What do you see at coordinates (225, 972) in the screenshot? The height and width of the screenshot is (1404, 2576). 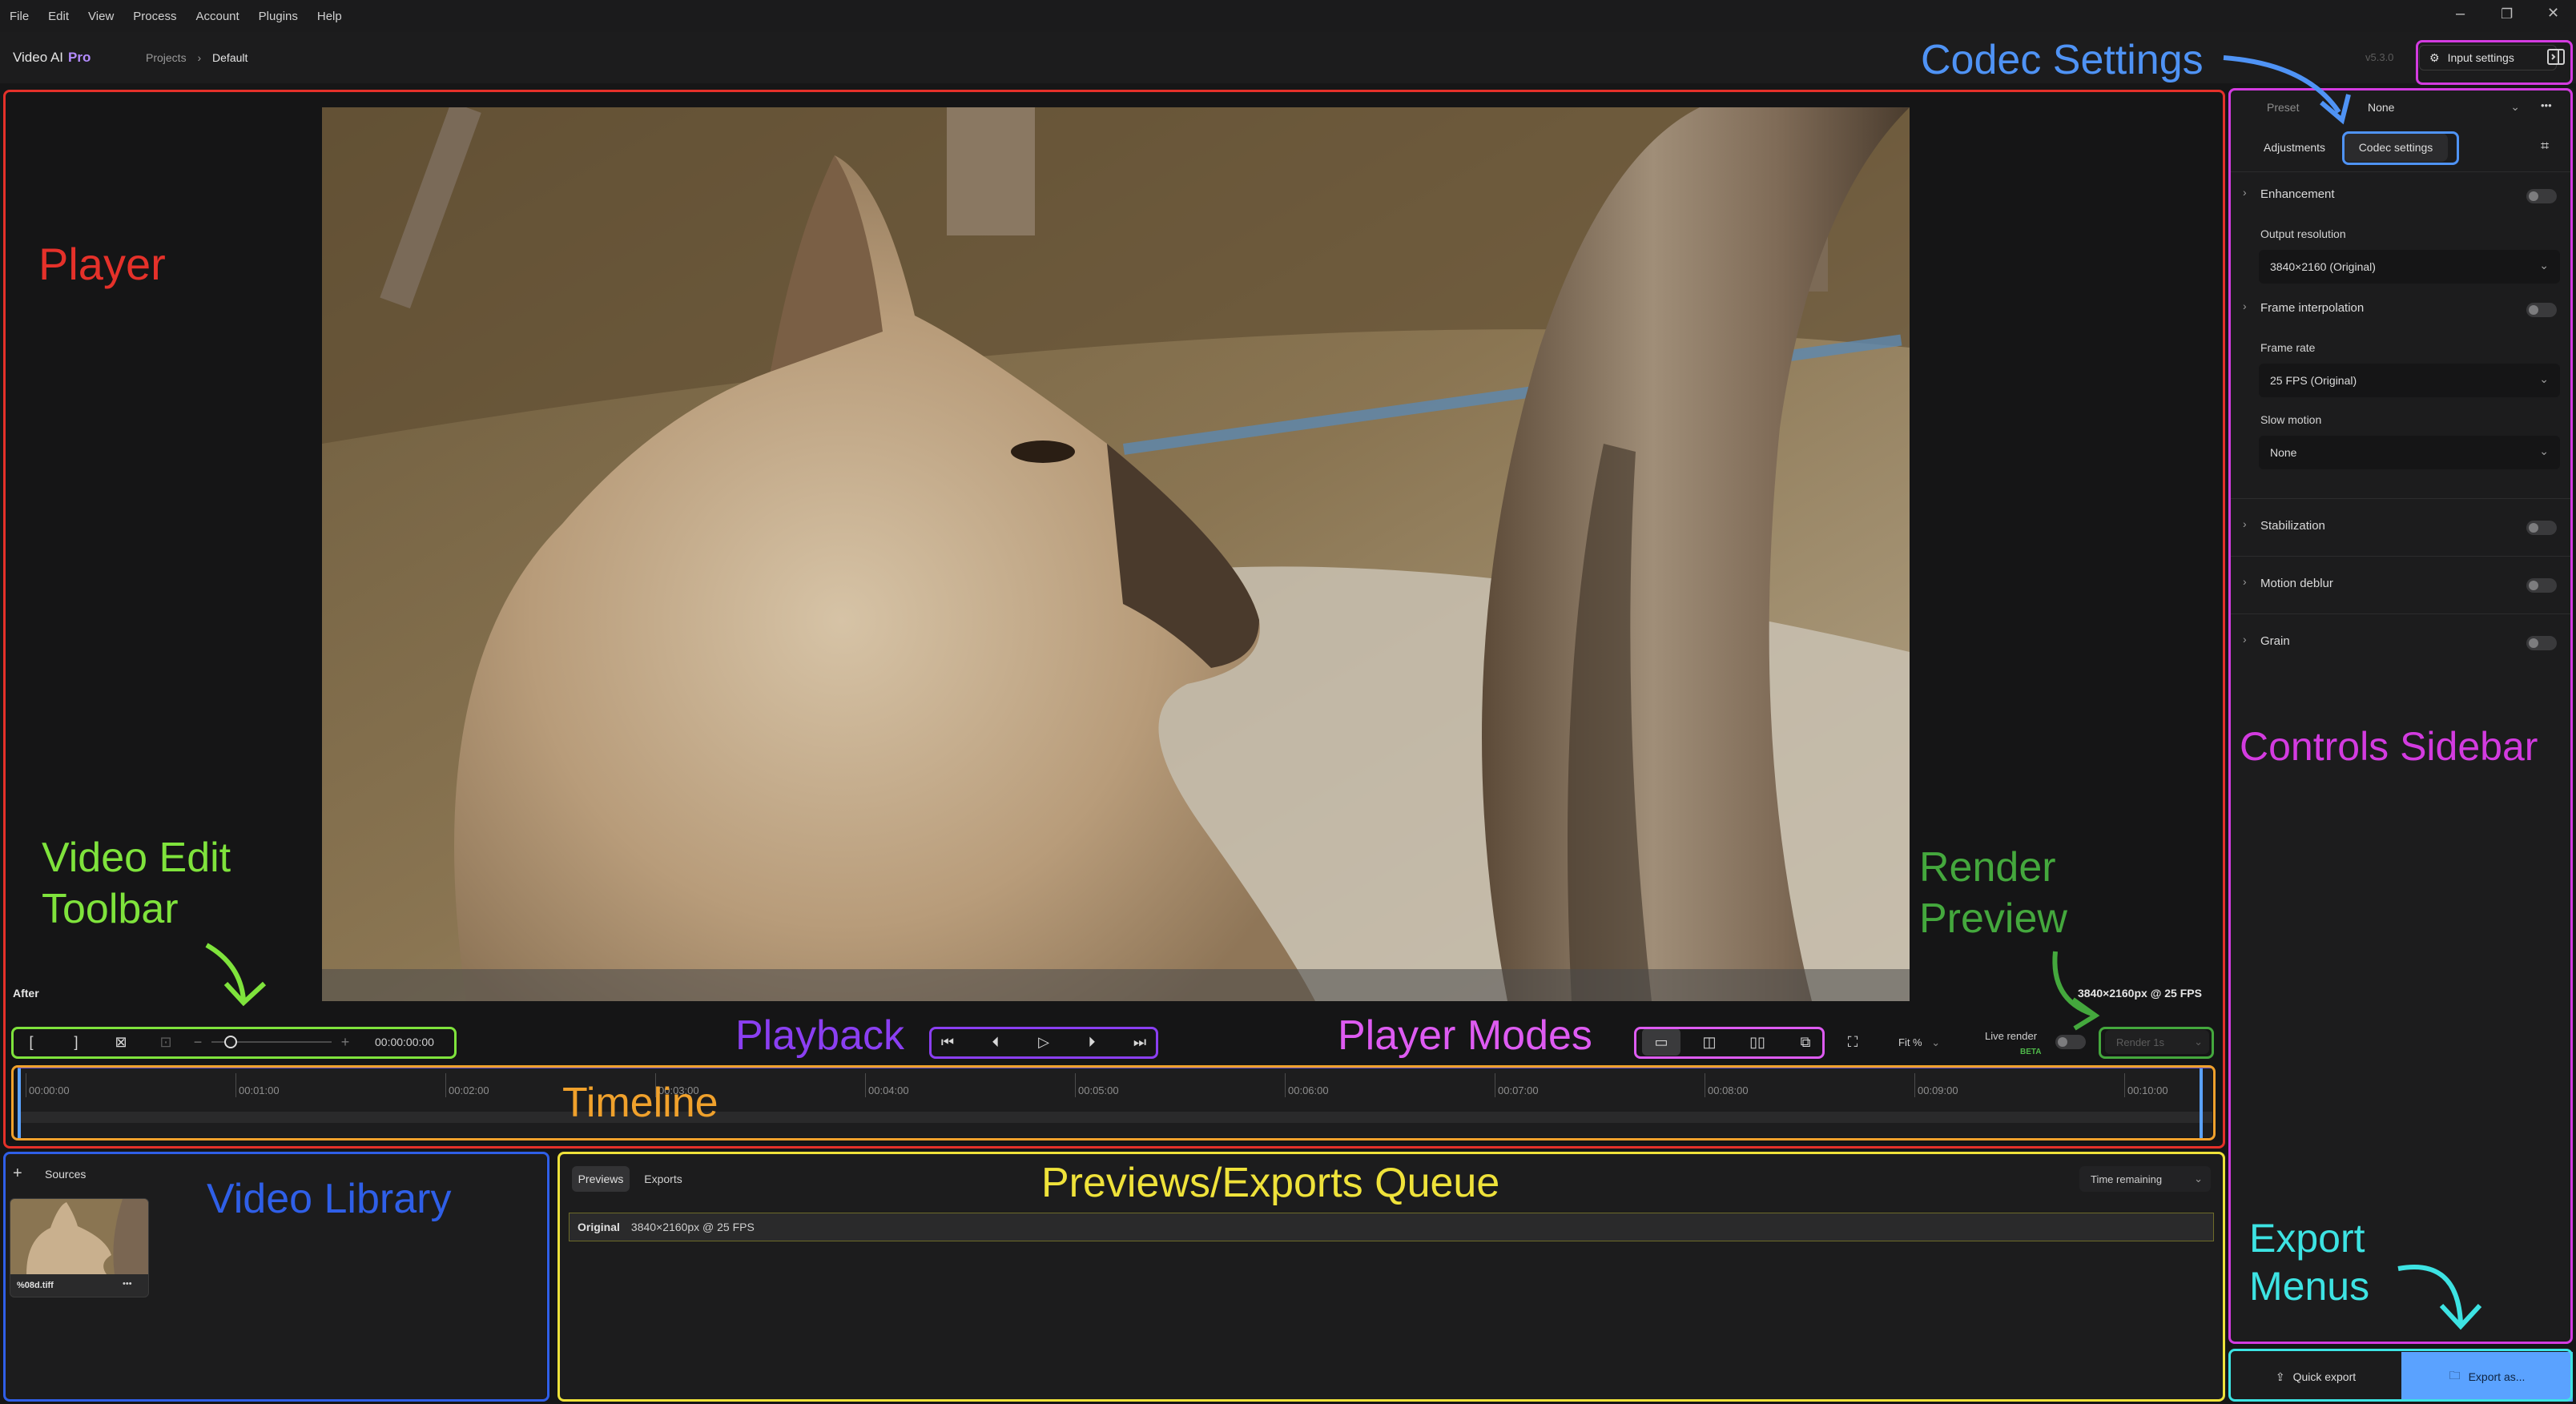 I see `toolbar-arrow` at bounding box center [225, 972].